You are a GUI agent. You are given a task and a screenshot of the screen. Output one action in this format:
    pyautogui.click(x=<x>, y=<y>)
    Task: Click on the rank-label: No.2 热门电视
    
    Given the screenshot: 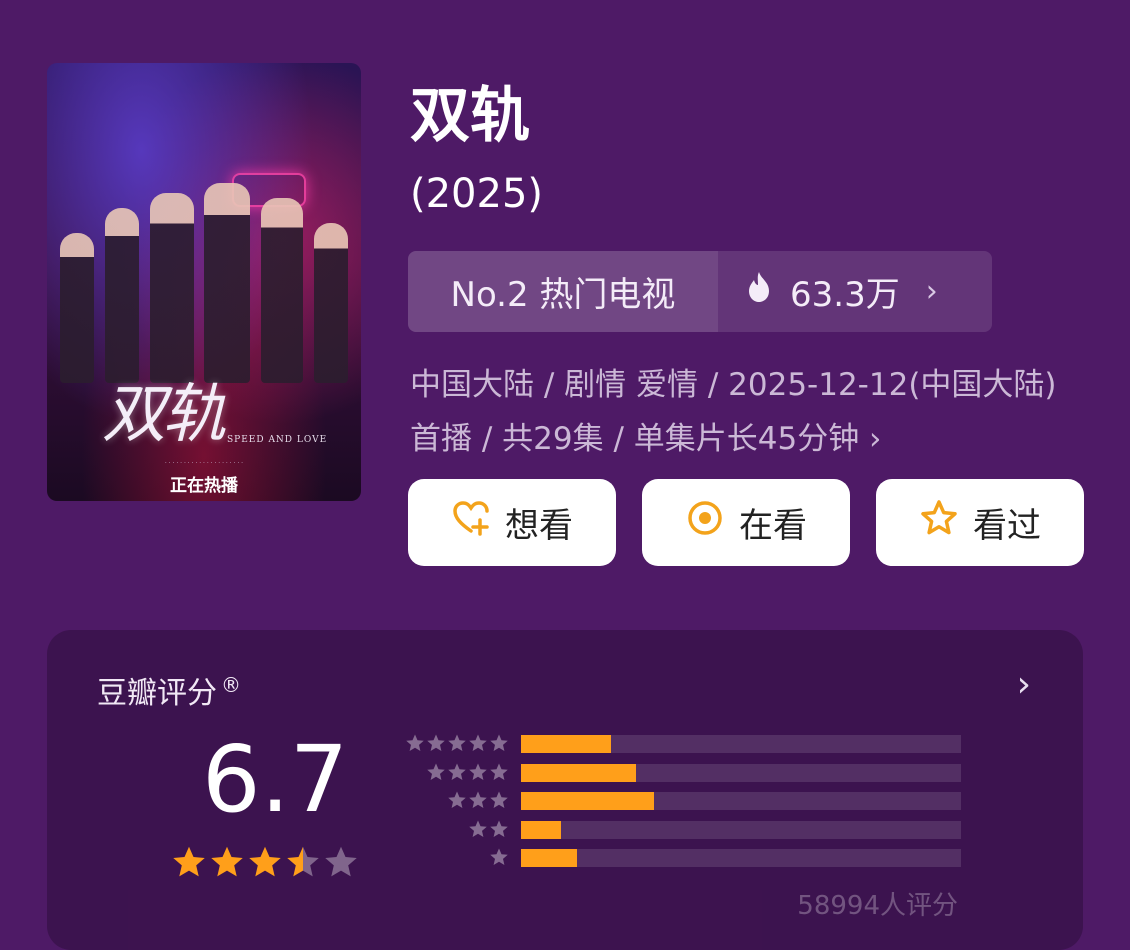 What is the action you would take?
    pyautogui.click(x=563, y=291)
    